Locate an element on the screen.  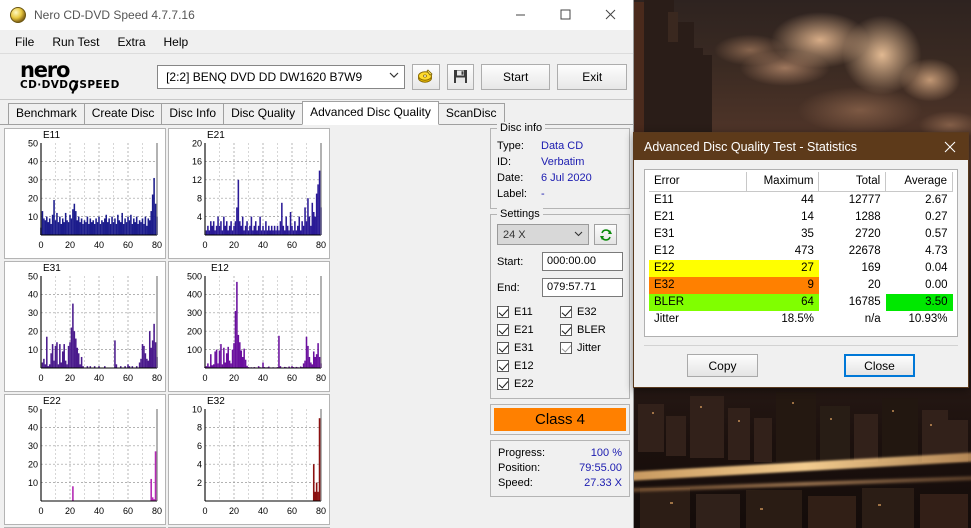
chart-svg-e32: 2 4 6 8 10 0 20 40 60 80 is located at coordinates (259, 460).